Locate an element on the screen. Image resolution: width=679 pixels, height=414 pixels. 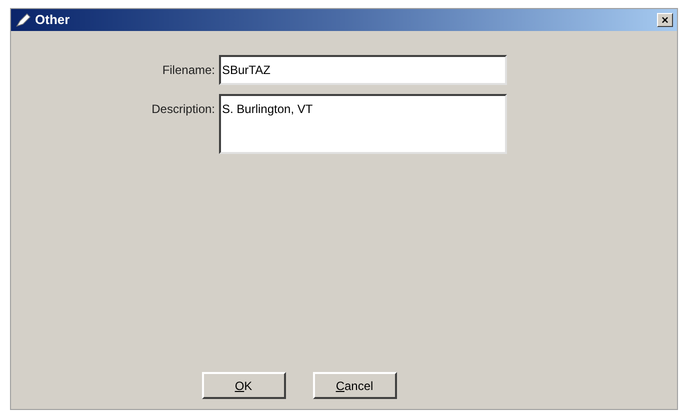
description-field: S. Burlington, VT is located at coordinates (363, 124).